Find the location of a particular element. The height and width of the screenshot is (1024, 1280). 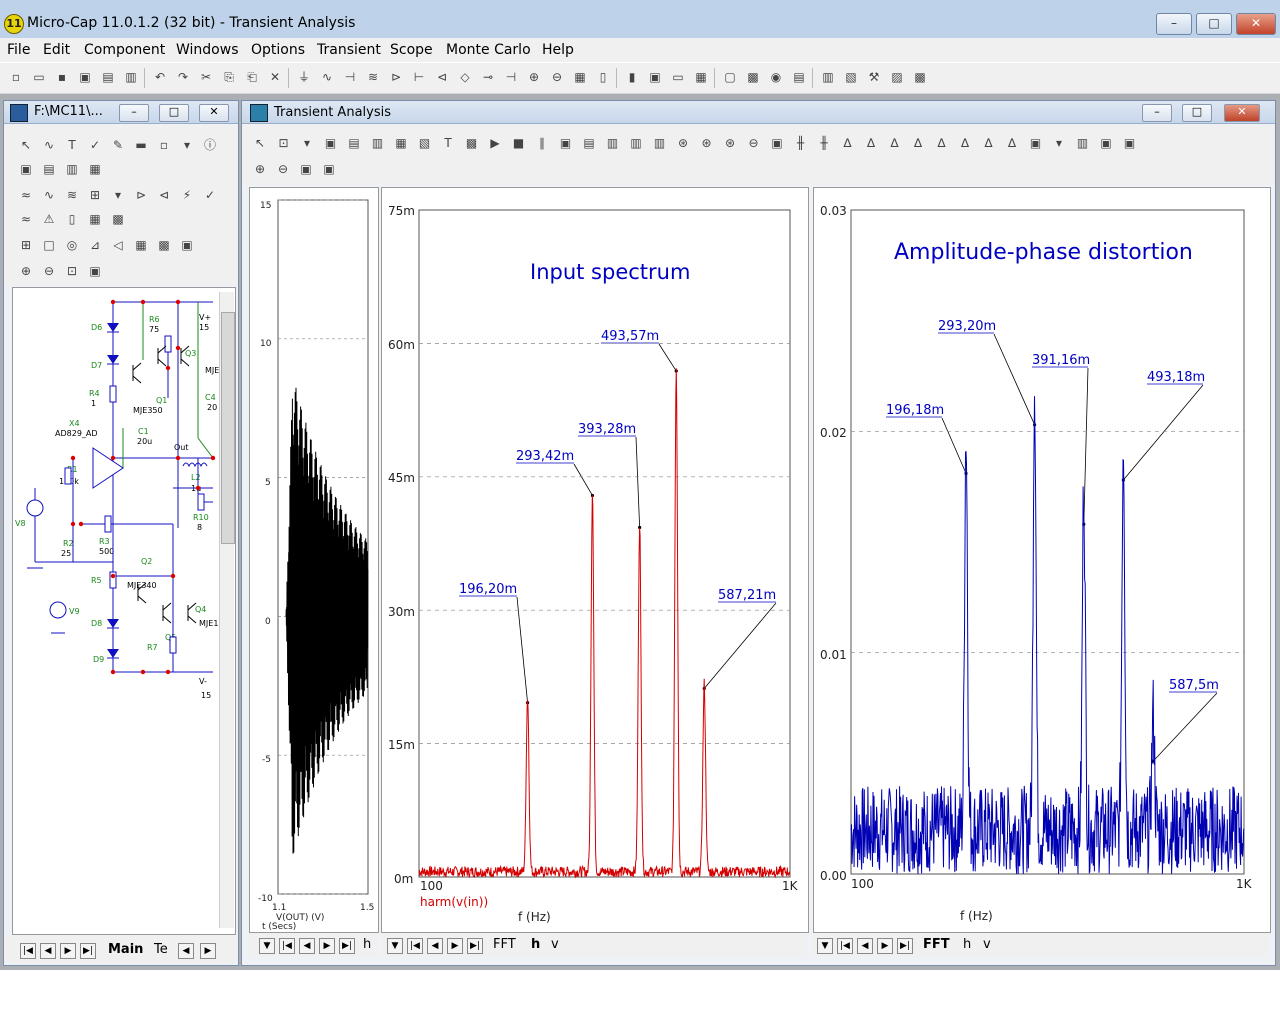

menu-transient: Transient is located at coordinates (349, 50).